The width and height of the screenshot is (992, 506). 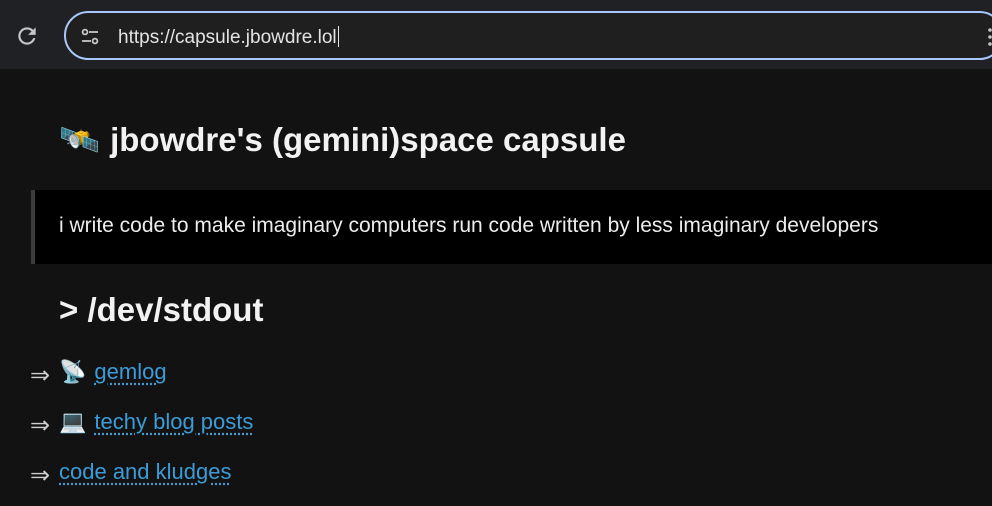 I want to click on url-input: https://capsule.jbowdre.lol, so click(x=228, y=37).